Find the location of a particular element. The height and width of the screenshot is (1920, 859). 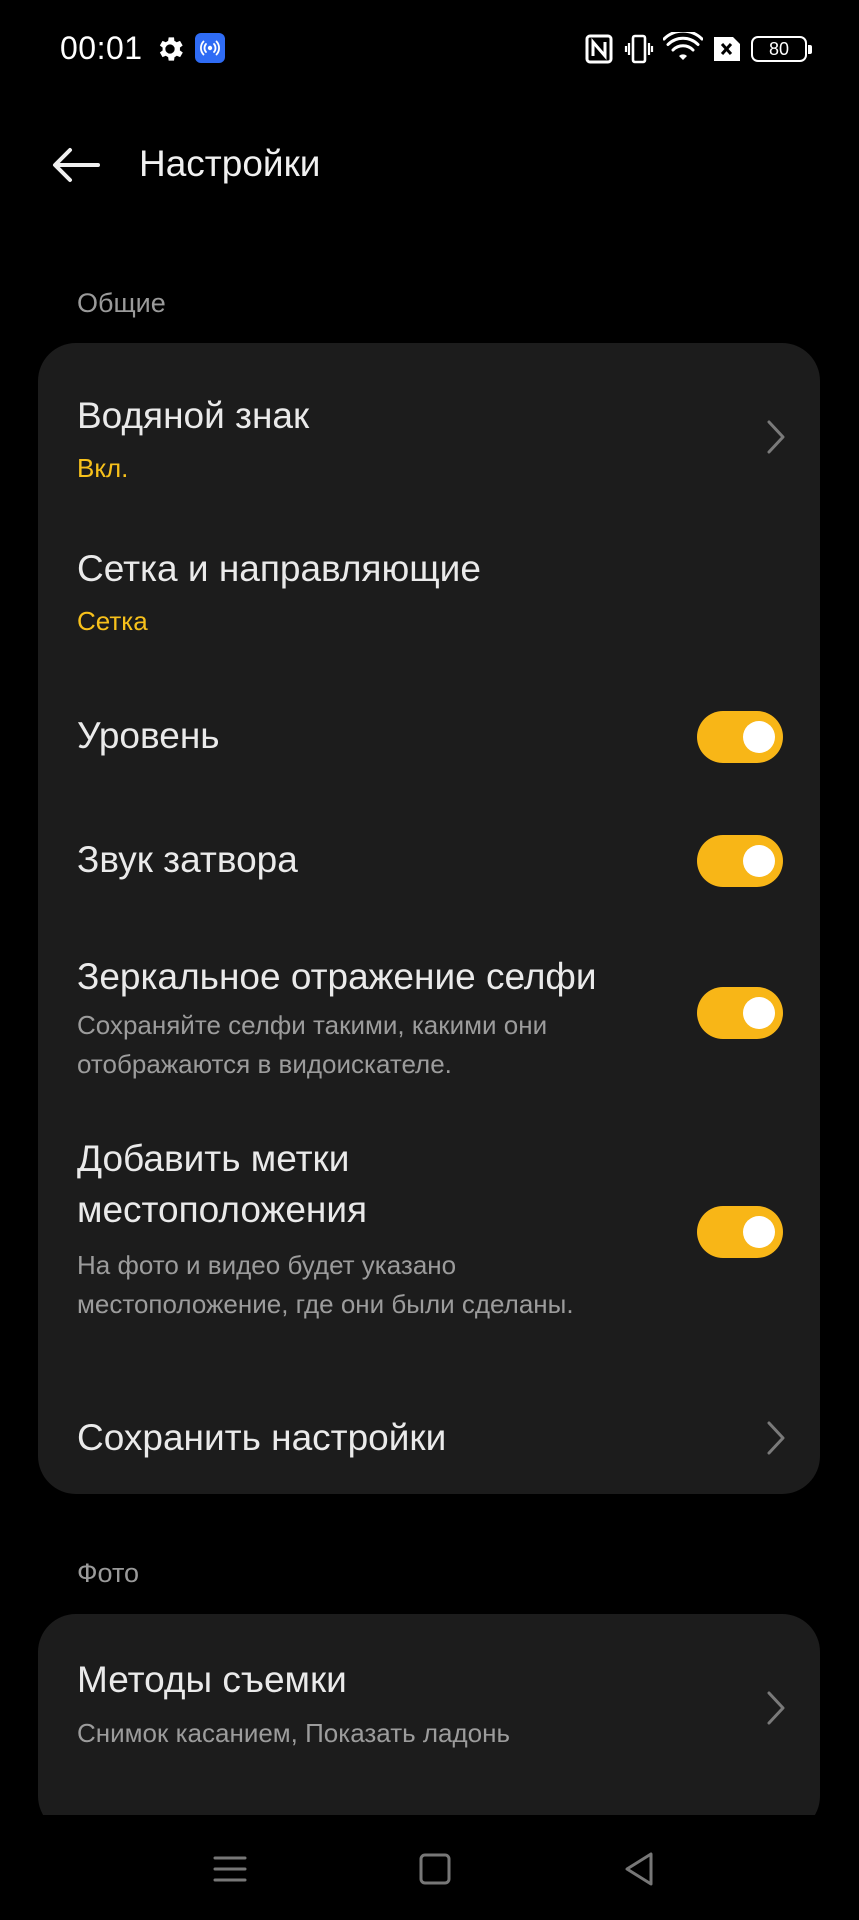

battery-icon: 80 is located at coordinates (781, 49).